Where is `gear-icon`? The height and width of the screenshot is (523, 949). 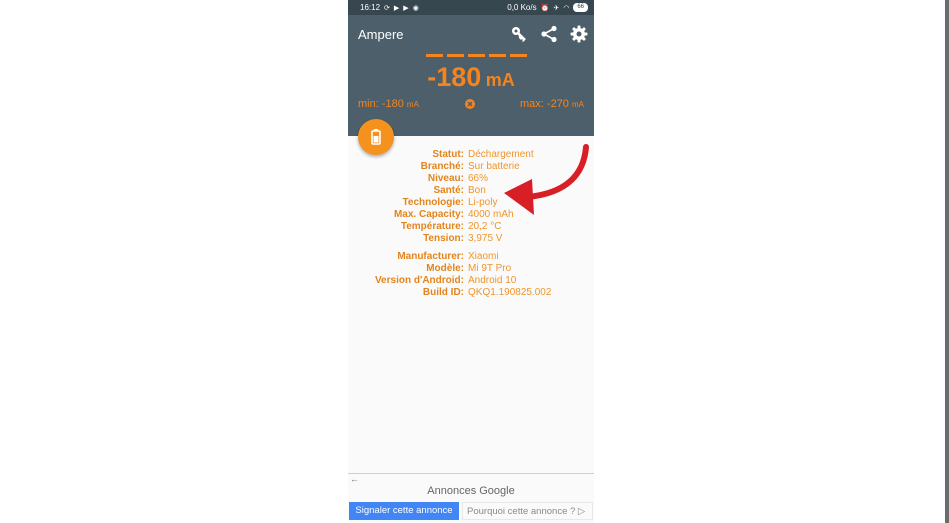 gear-icon is located at coordinates (579, 34).